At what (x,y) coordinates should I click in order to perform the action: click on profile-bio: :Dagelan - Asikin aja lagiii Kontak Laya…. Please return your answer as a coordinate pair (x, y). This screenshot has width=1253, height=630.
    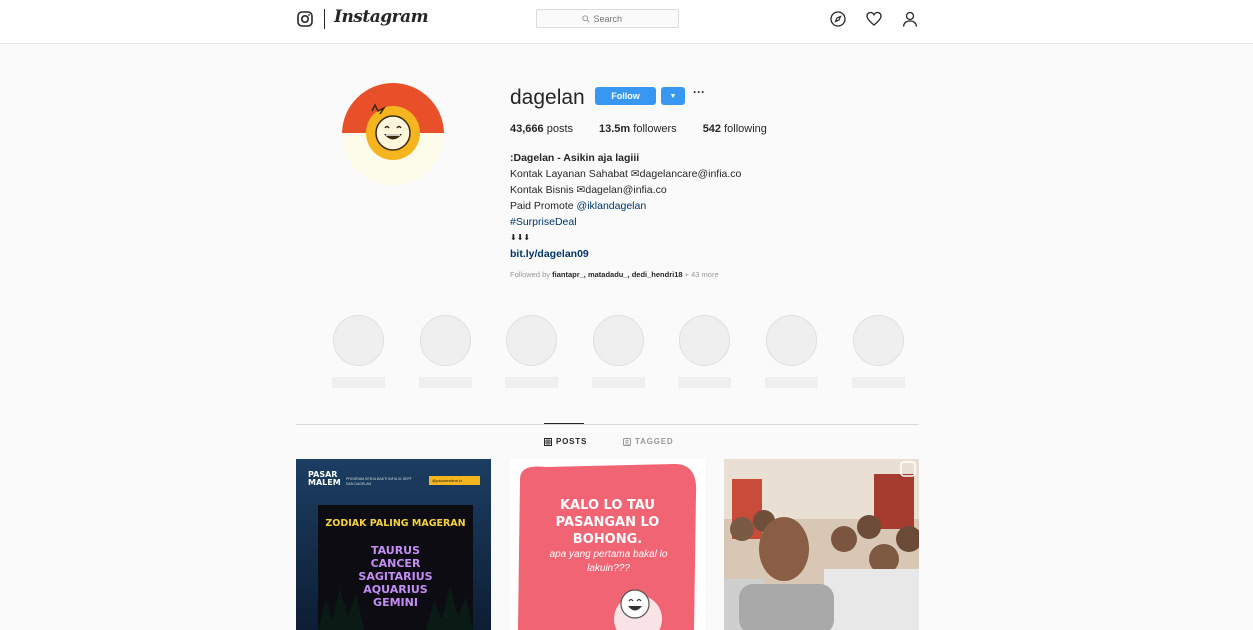
    Looking at the image, I should click on (710, 206).